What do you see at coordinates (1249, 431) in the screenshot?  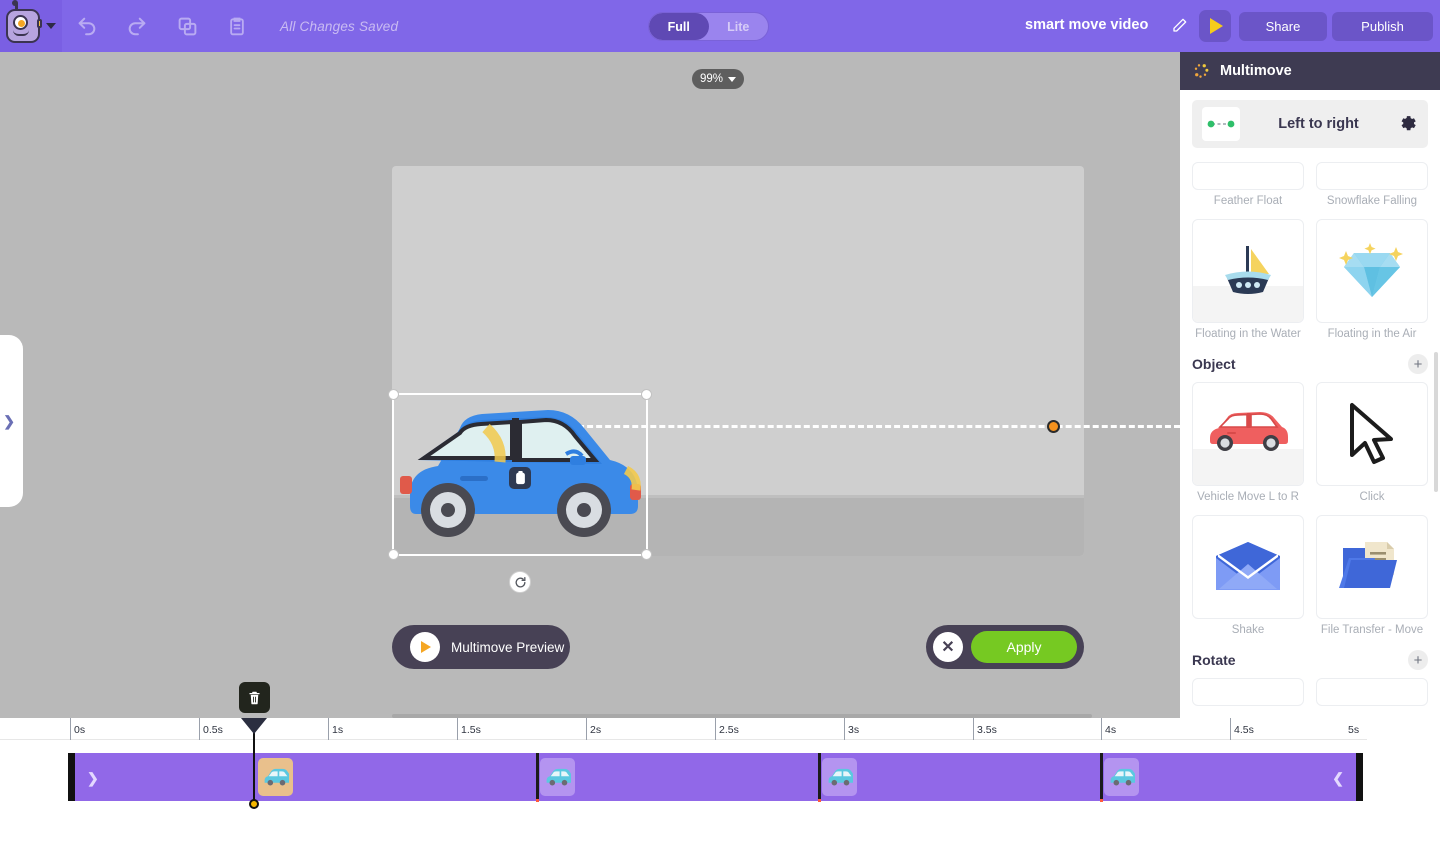 I see `red-car-icon` at bounding box center [1249, 431].